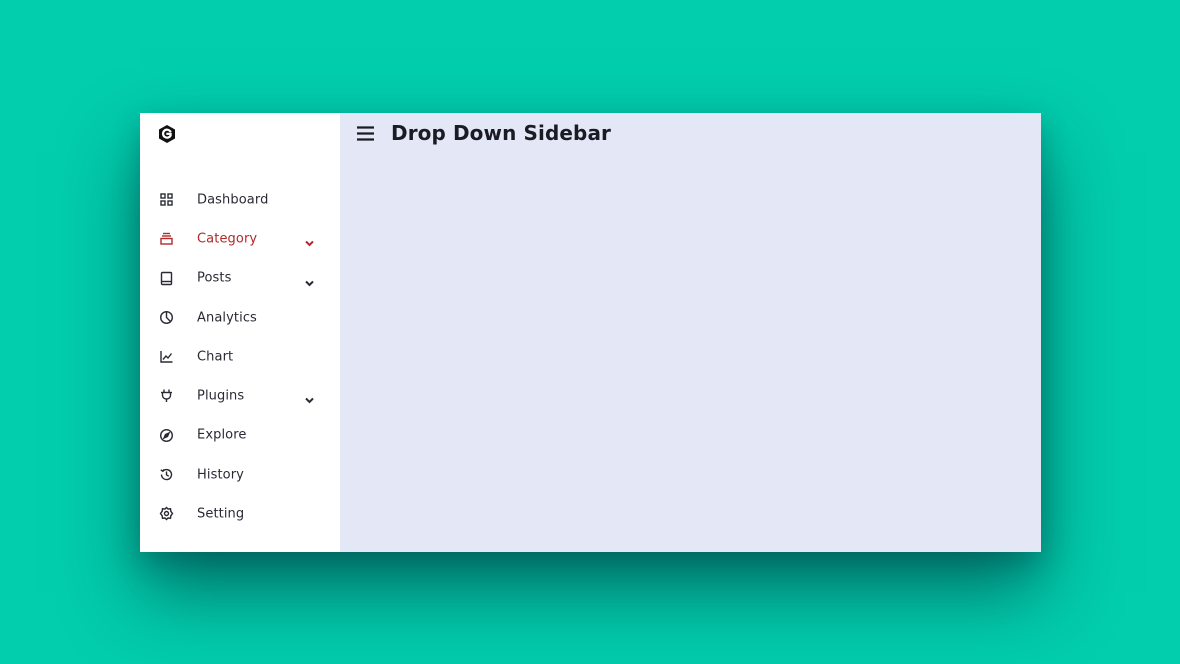 This screenshot has height=664, width=1180. I want to click on sidebar-item-label: Analytics, so click(227, 318).